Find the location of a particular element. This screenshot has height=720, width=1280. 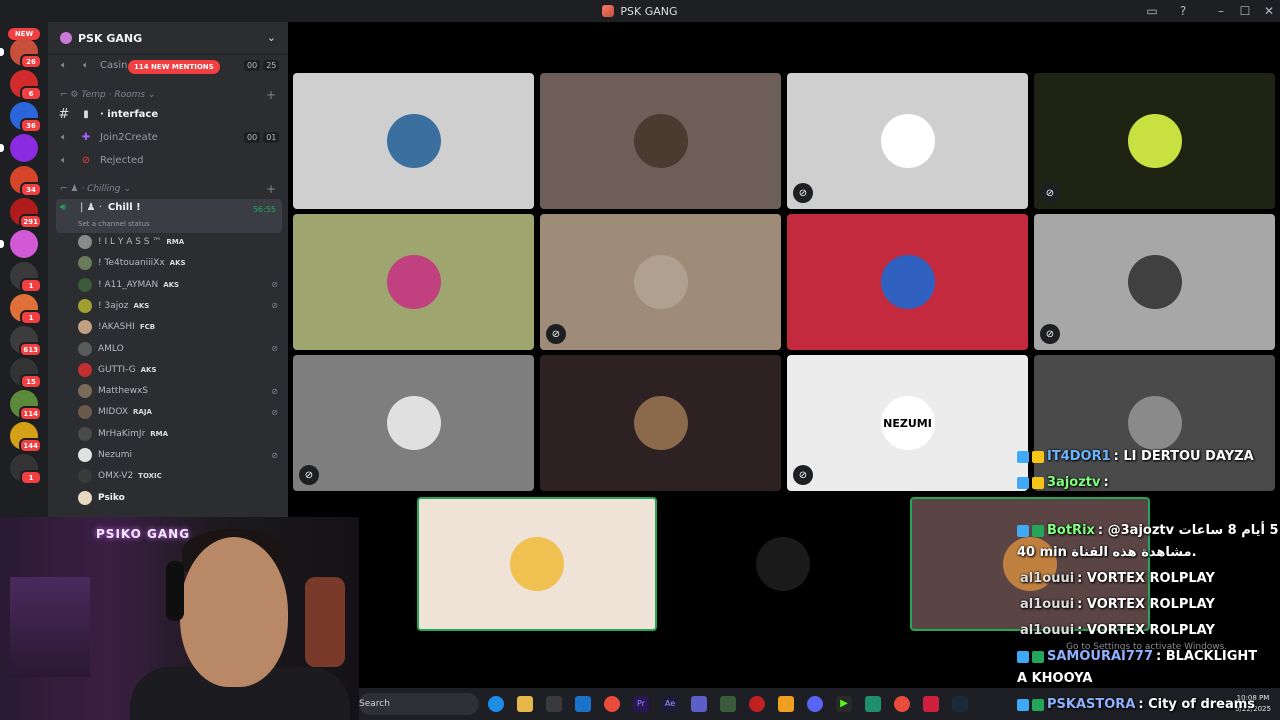

premiere-icon: Pr is located at coordinates (641, 704).